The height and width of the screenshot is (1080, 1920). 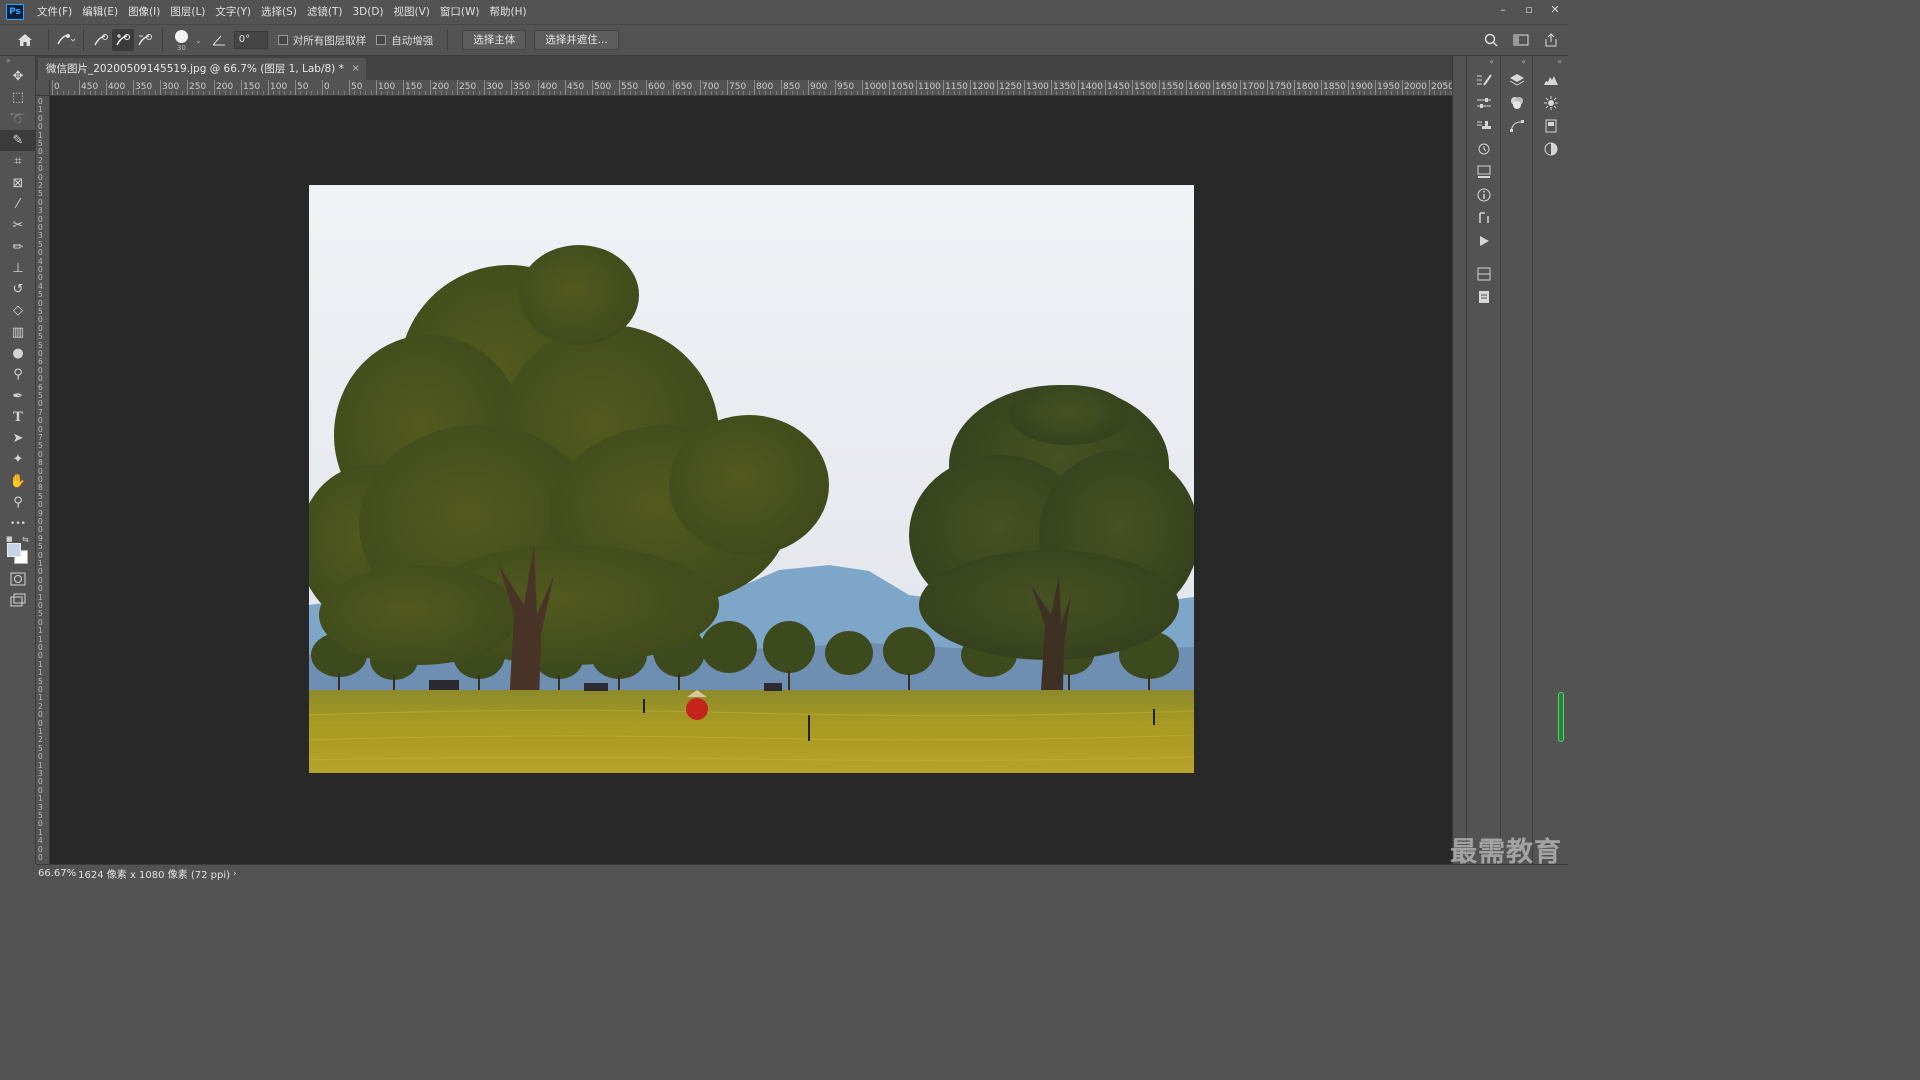 I want to click on brush-tool-icon: ✏, so click(x=18, y=246).